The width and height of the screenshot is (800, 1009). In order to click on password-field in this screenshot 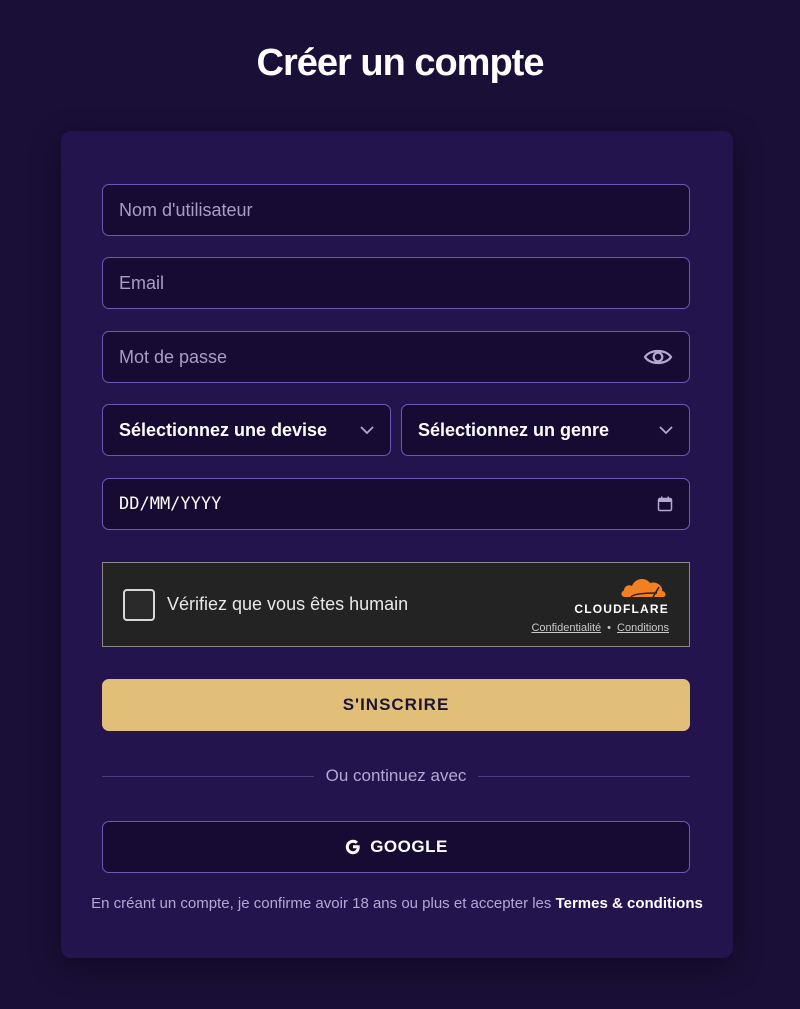, I will do `click(396, 357)`.